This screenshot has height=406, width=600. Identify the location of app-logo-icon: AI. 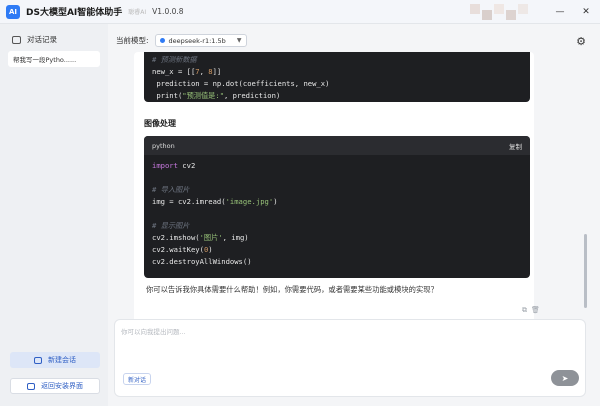
(13, 11).